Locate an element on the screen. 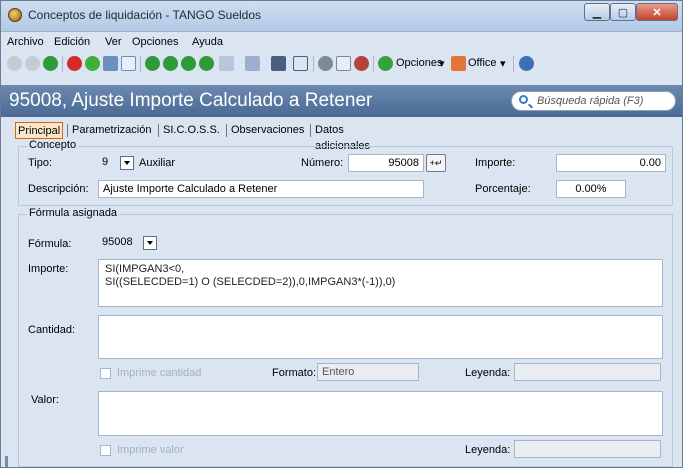  descripcion-field: Ajuste Importe Calculado a Retener is located at coordinates (261, 189).